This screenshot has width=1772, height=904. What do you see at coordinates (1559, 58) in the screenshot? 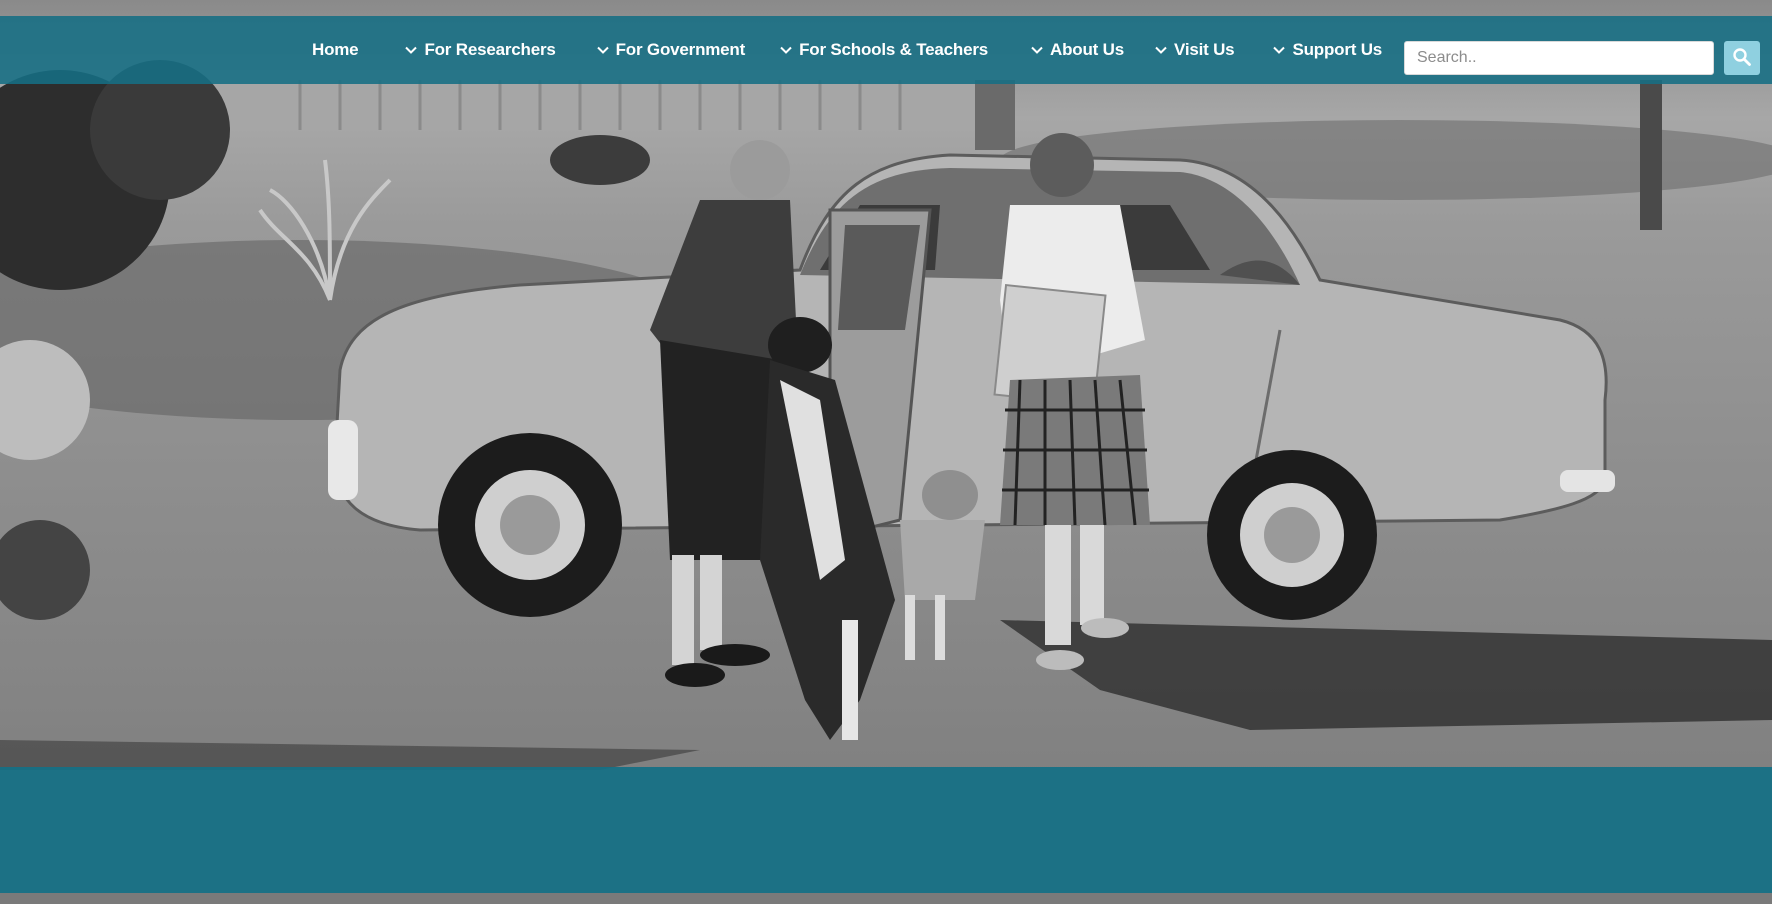
I see `search-input` at bounding box center [1559, 58].